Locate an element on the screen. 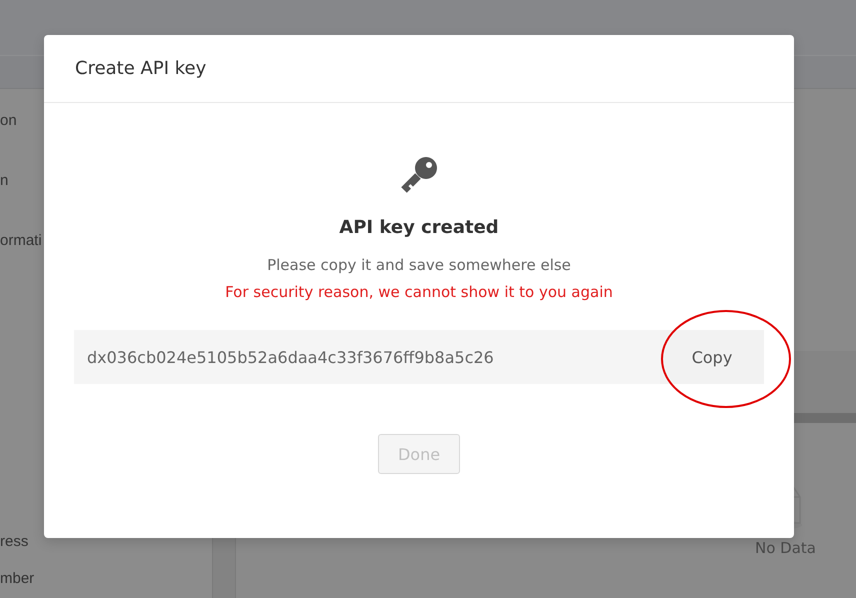 The width and height of the screenshot is (856, 598). success-heading: API key created is located at coordinates (419, 227).